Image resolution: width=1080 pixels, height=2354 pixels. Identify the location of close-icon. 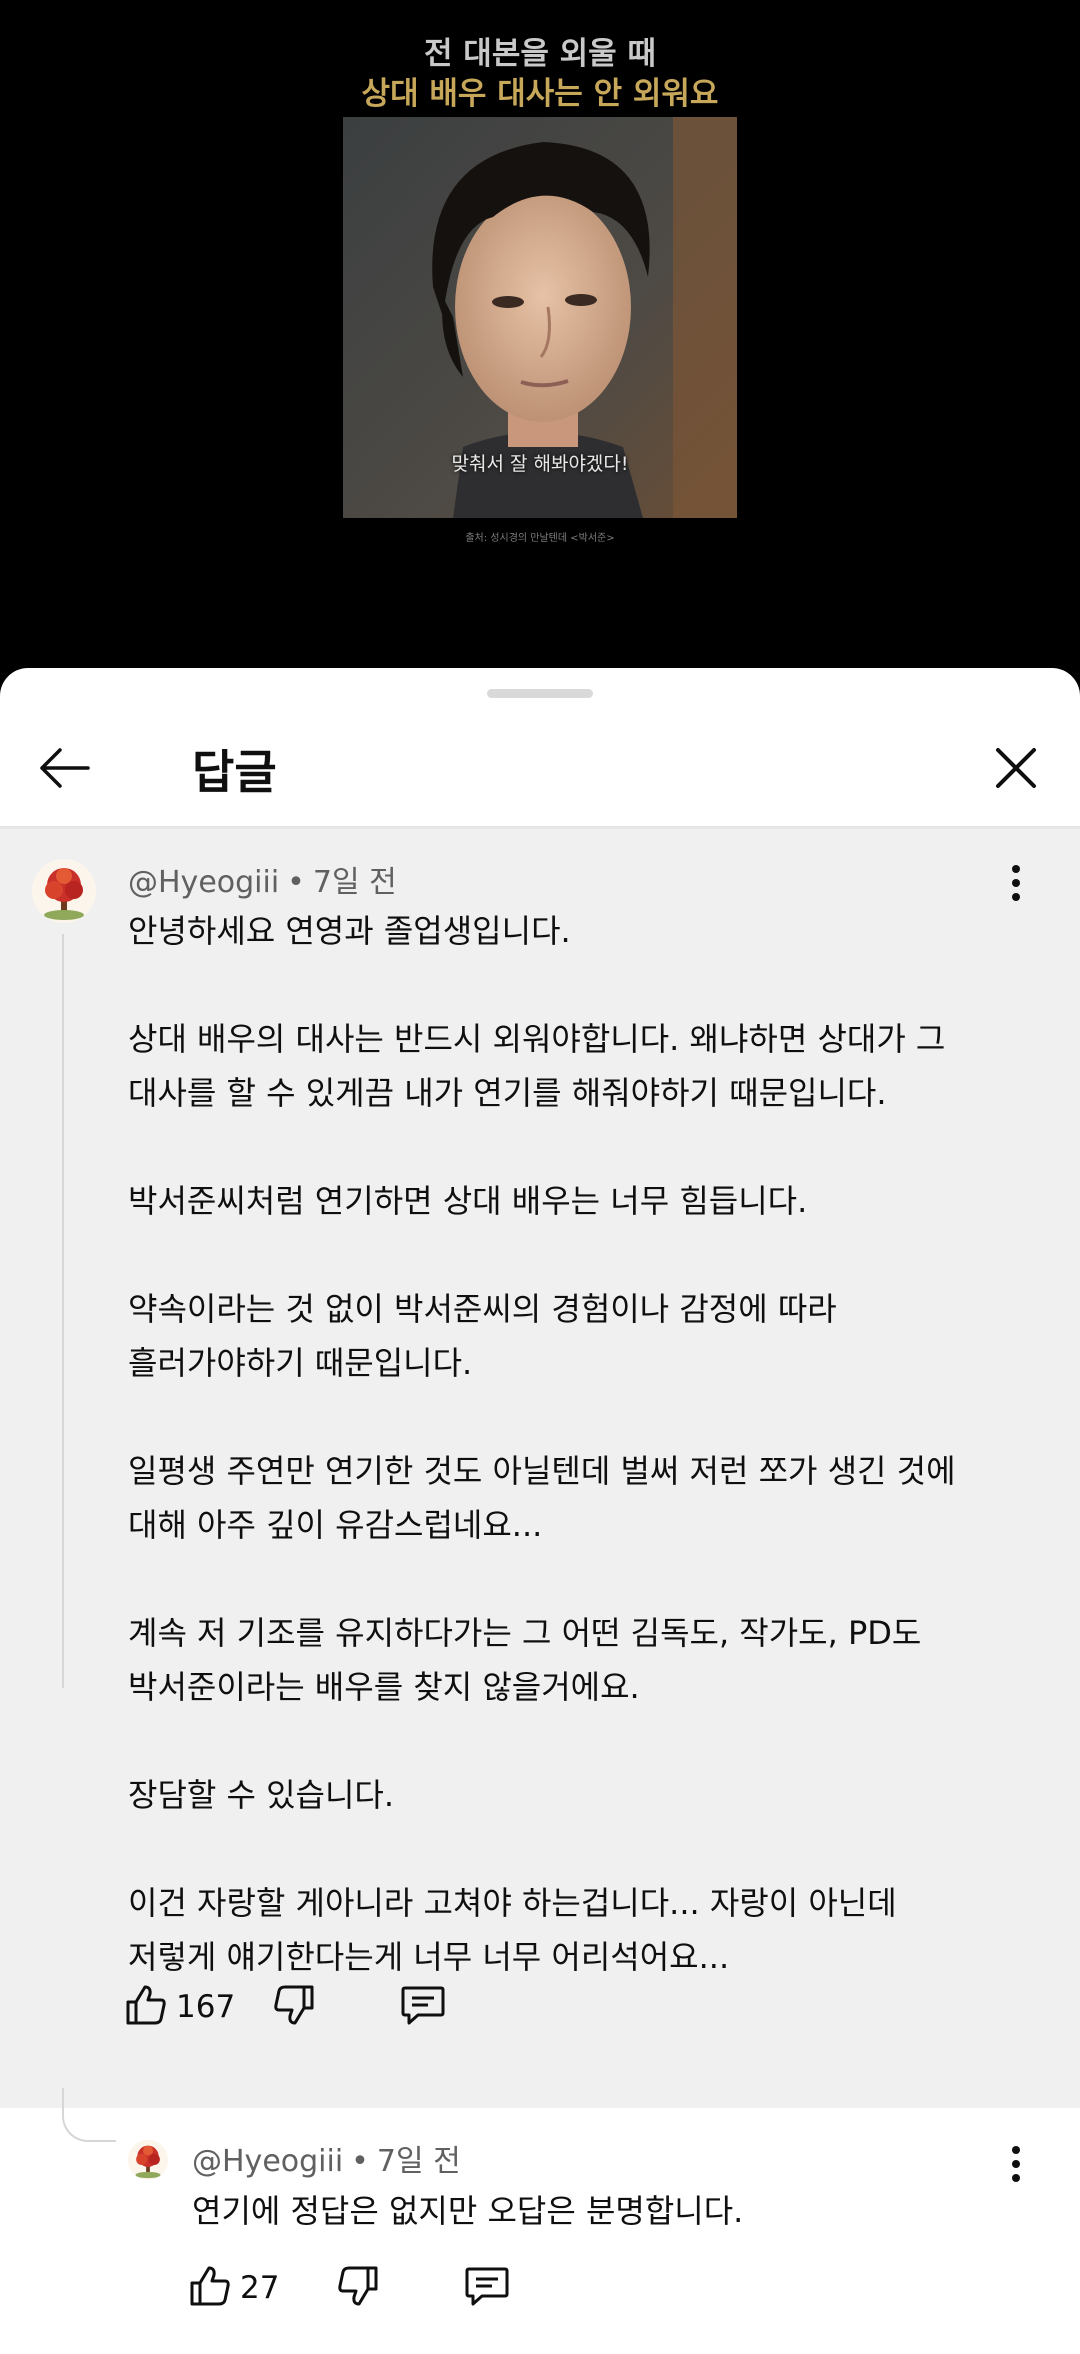
(1016, 768).